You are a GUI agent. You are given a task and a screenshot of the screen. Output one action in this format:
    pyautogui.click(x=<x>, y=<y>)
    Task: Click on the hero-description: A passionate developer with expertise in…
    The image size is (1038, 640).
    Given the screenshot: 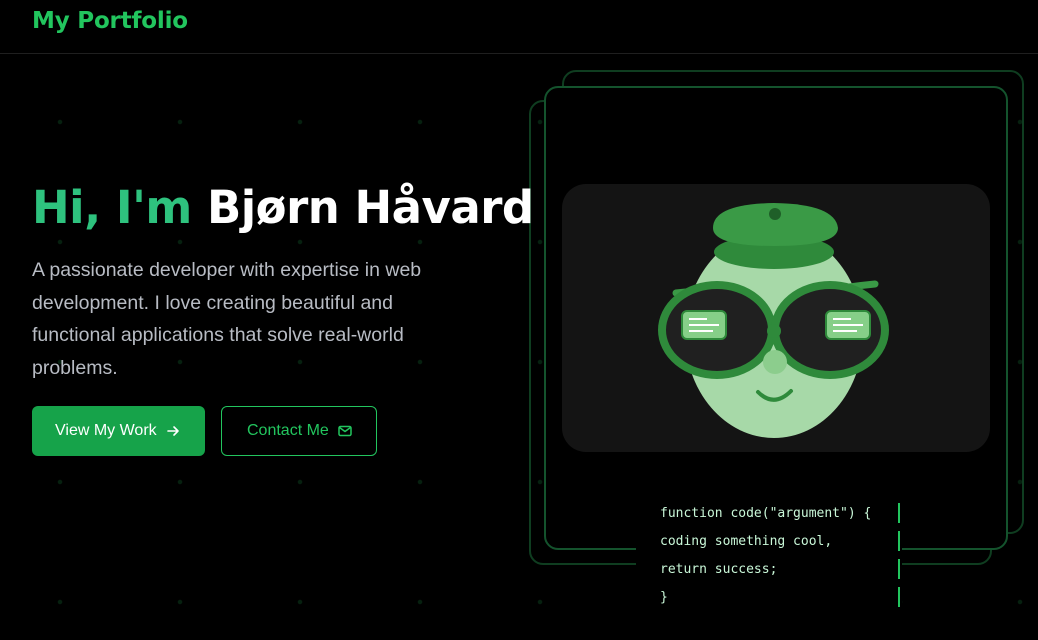 What is the action you would take?
    pyautogui.click(x=227, y=319)
    